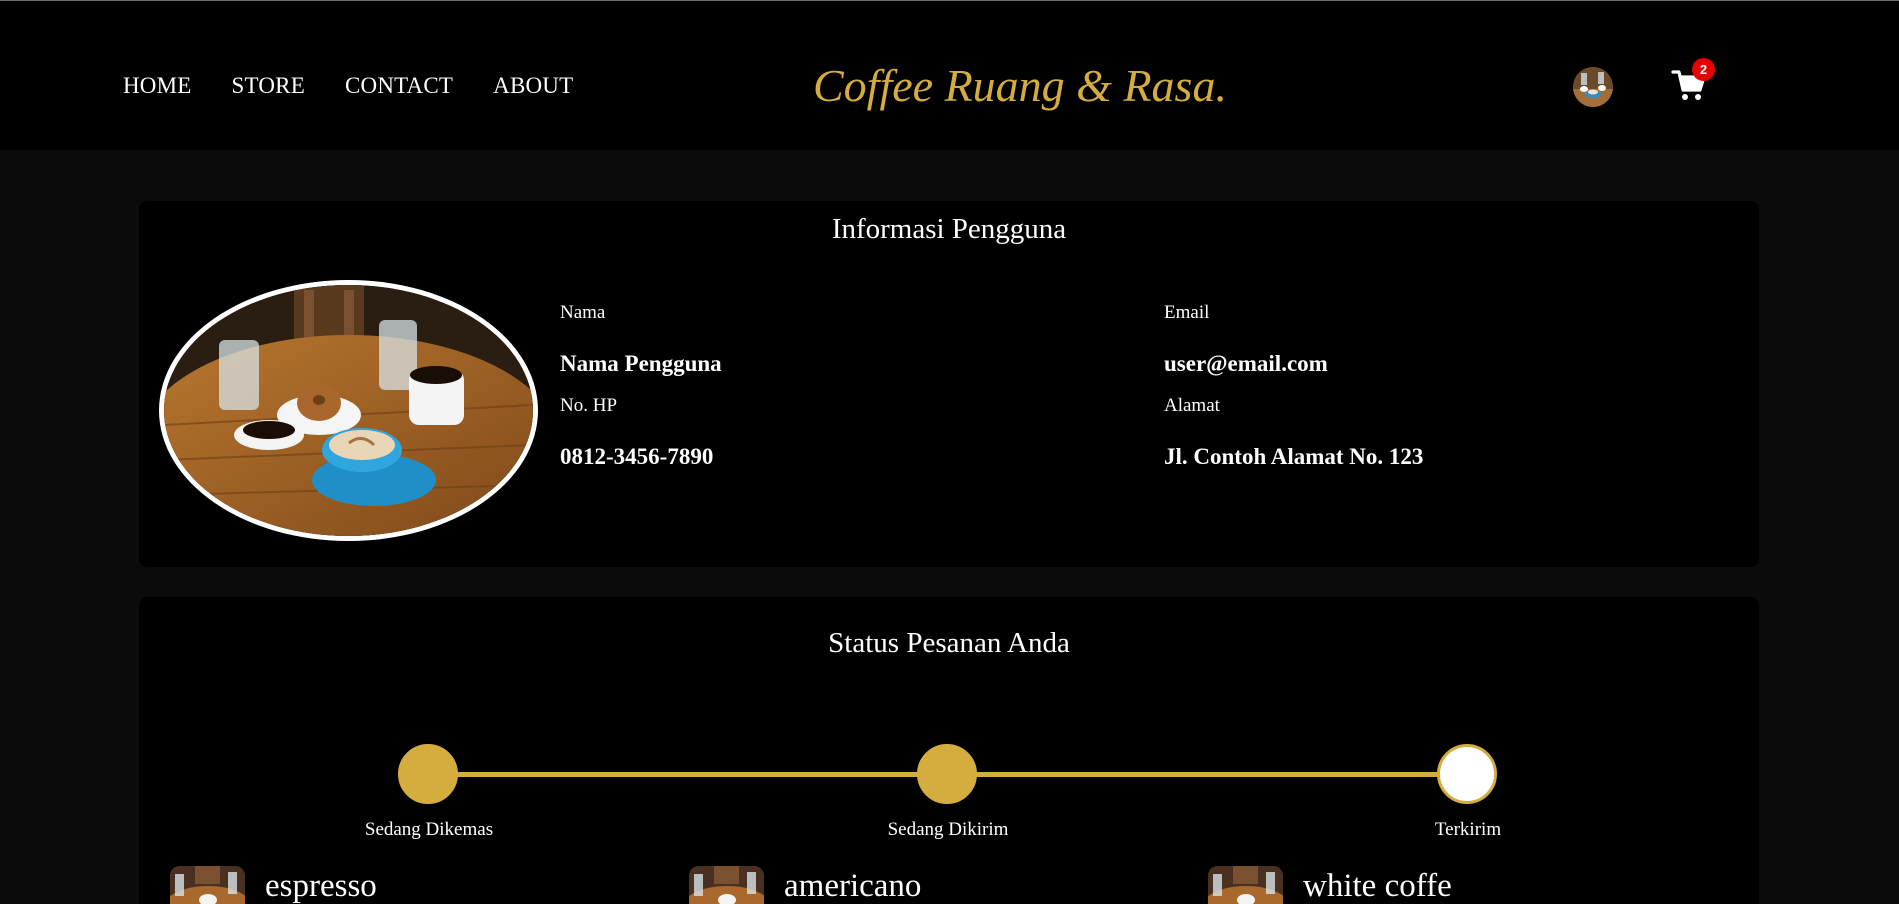  What do you see at coordinates (429, 829) in the screenshot?
I see `step-packing-label: Sedang Dikemas` at bounding box center [429, 829].